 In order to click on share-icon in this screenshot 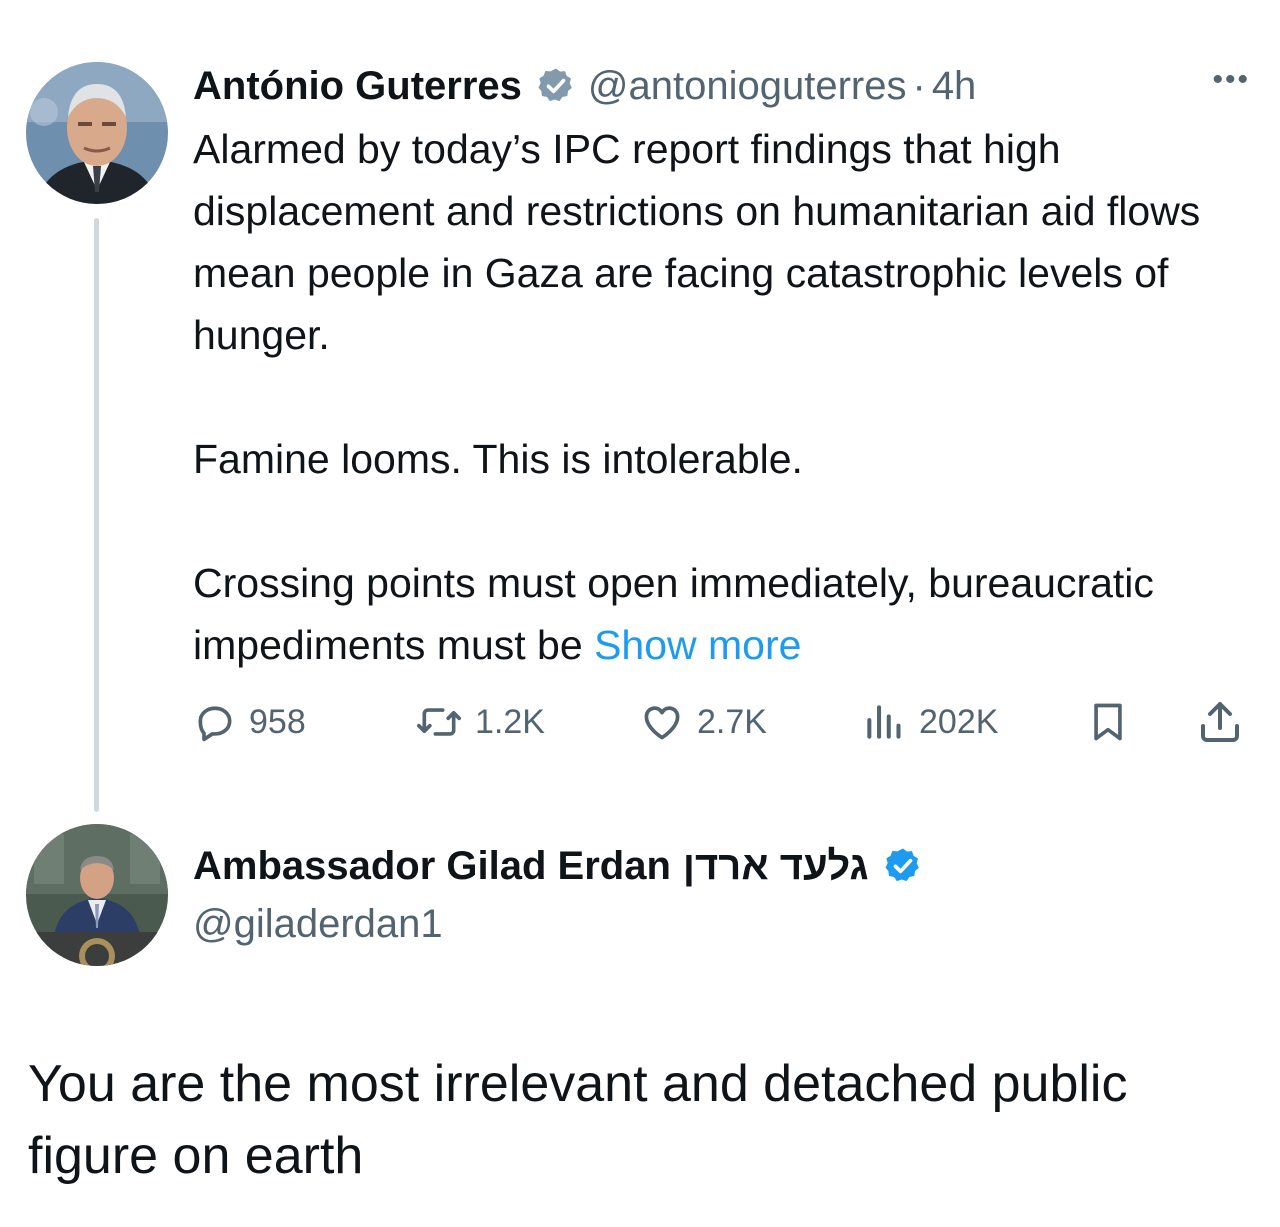, I will do `click(1220, 722)`.